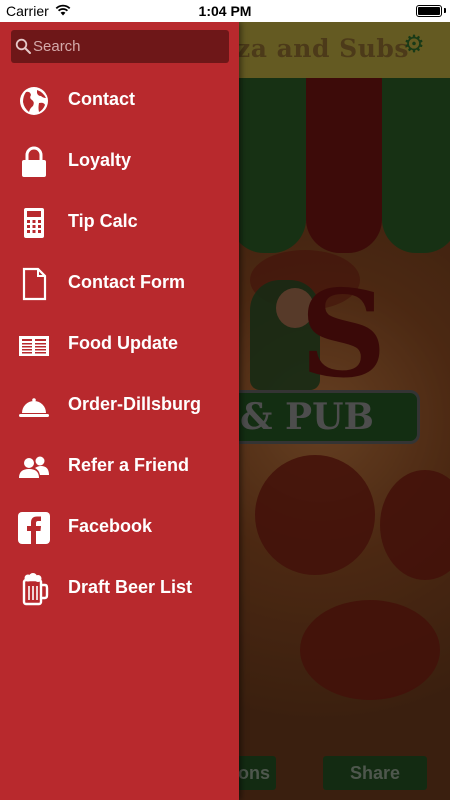  What do you see at coordinates (126, 282) in the screenshot?
I see `menu-label: Contact Form` at bounding box center [126, 282].